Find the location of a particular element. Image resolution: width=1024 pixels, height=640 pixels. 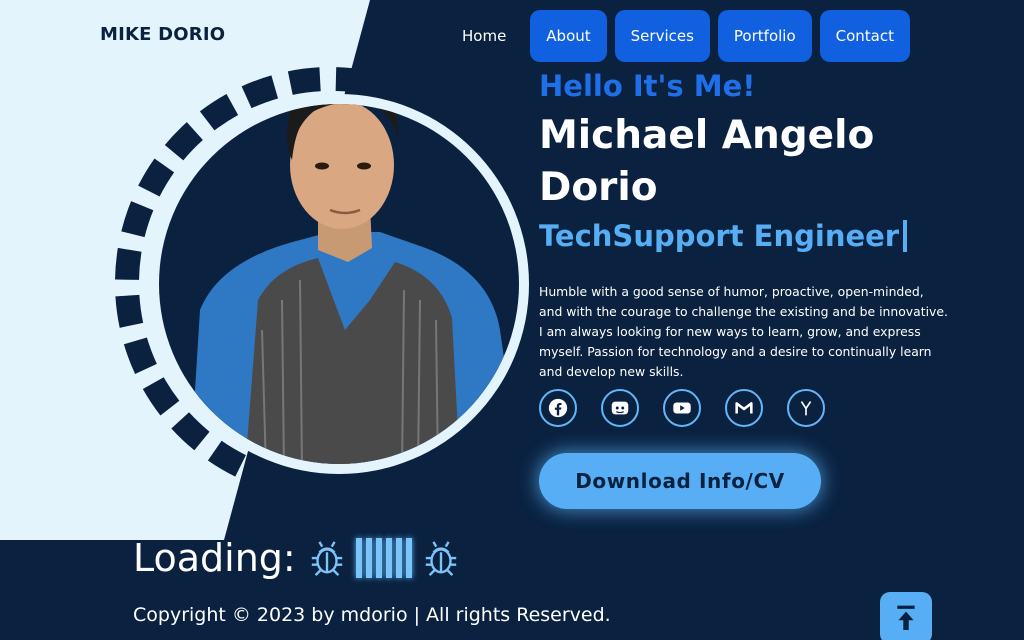

nav-about: About is located at coordinates (568, 36).